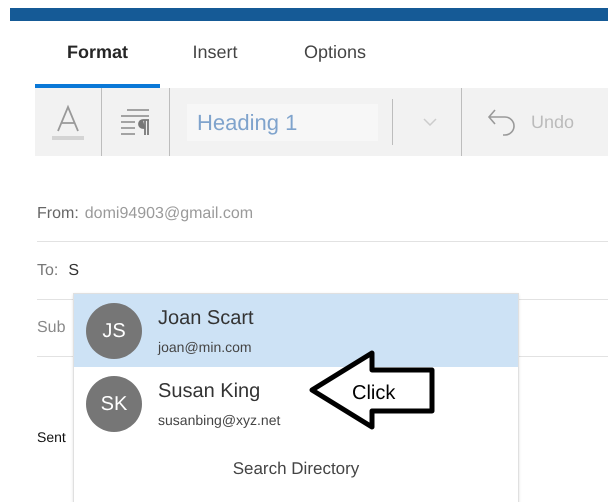 This screenshot has width=608, height=502. Describe the element at coordinates (74, 270) in the screenshot. I see `to-field: S` at that location.